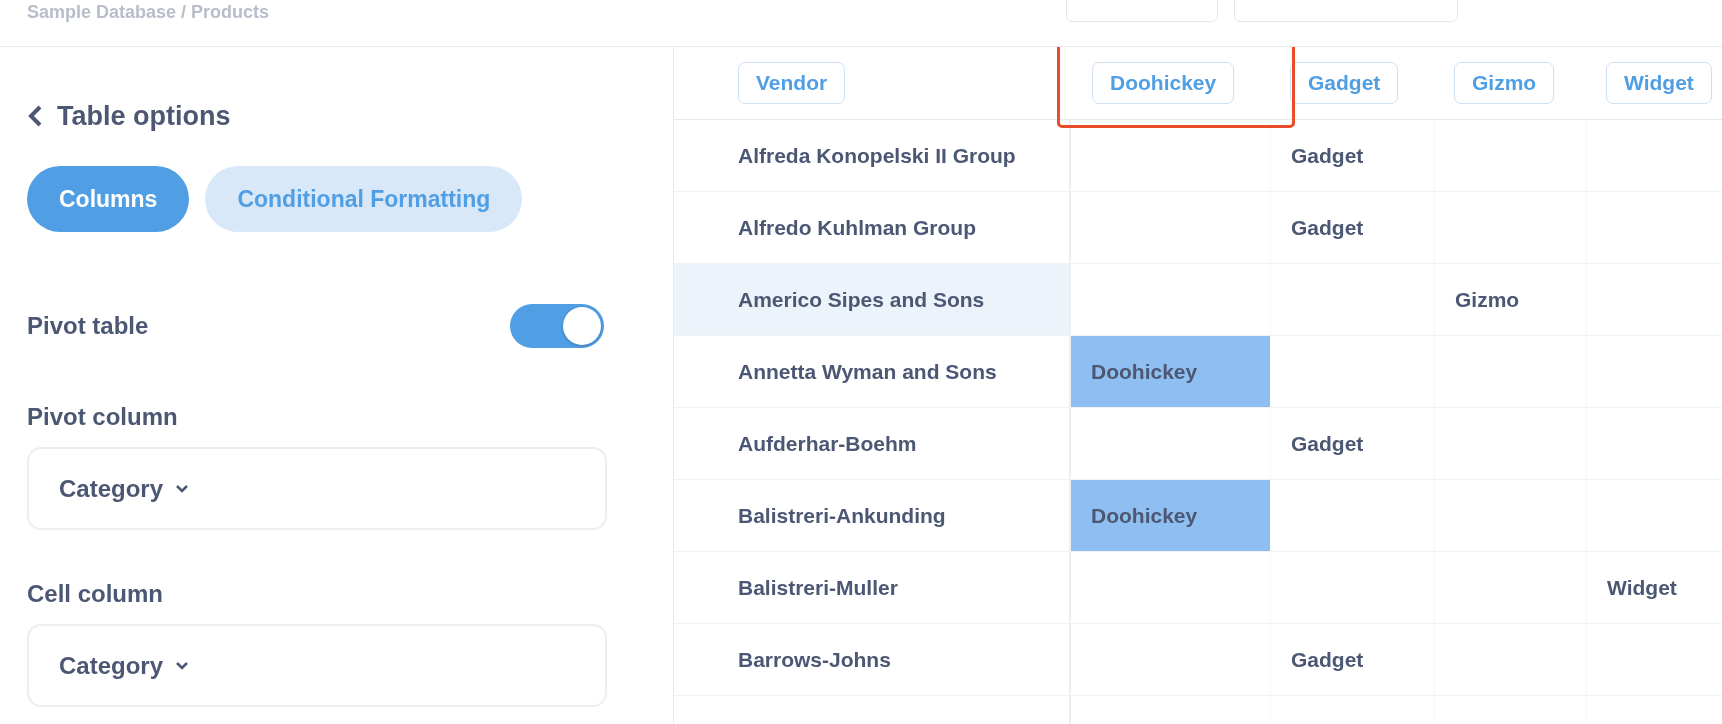  Describe the element at coordinates (144, 116) in the screenshot. I see `panel-title: Table options` at that location.